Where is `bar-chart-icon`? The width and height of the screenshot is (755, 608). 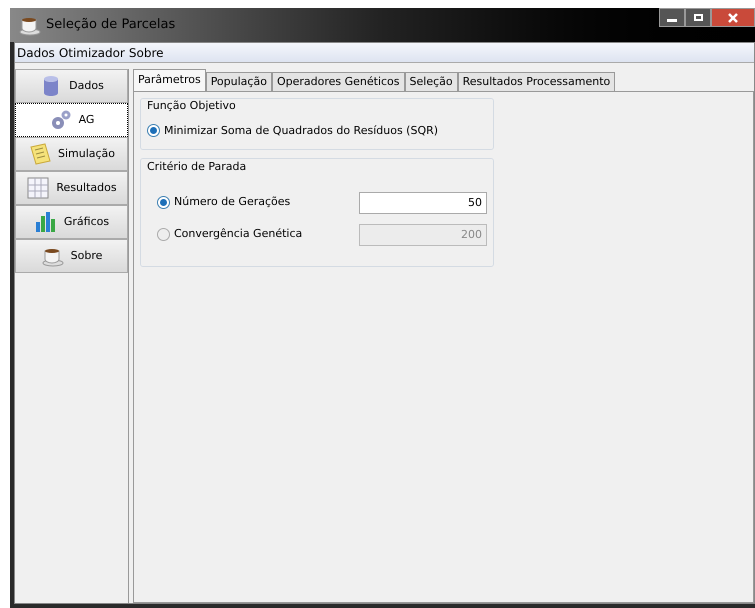 bar-chart-icon is located at coordinates (46, 222).